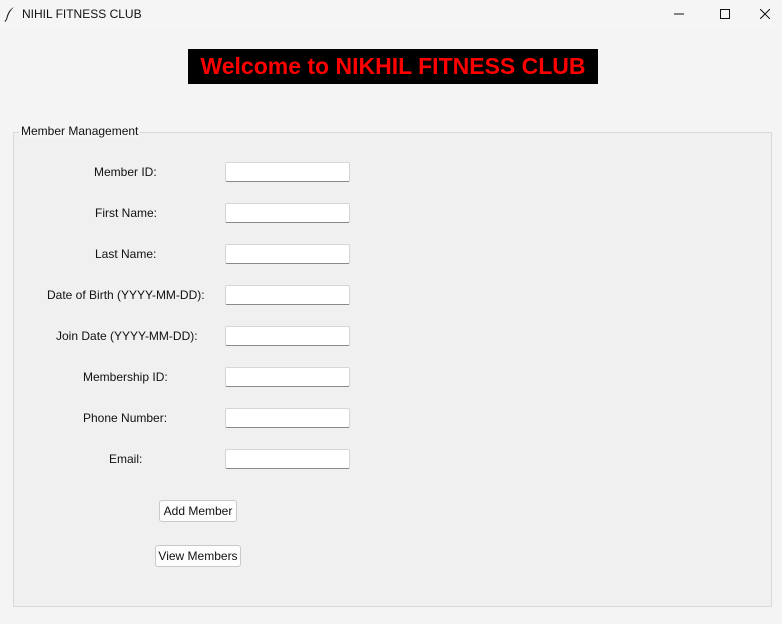 This screenshot has height=624, width=782. What do you see at coordinates (198, 556) in the screenshot?
I see `view-members-button: View Members` at bounding box center [198, 556].